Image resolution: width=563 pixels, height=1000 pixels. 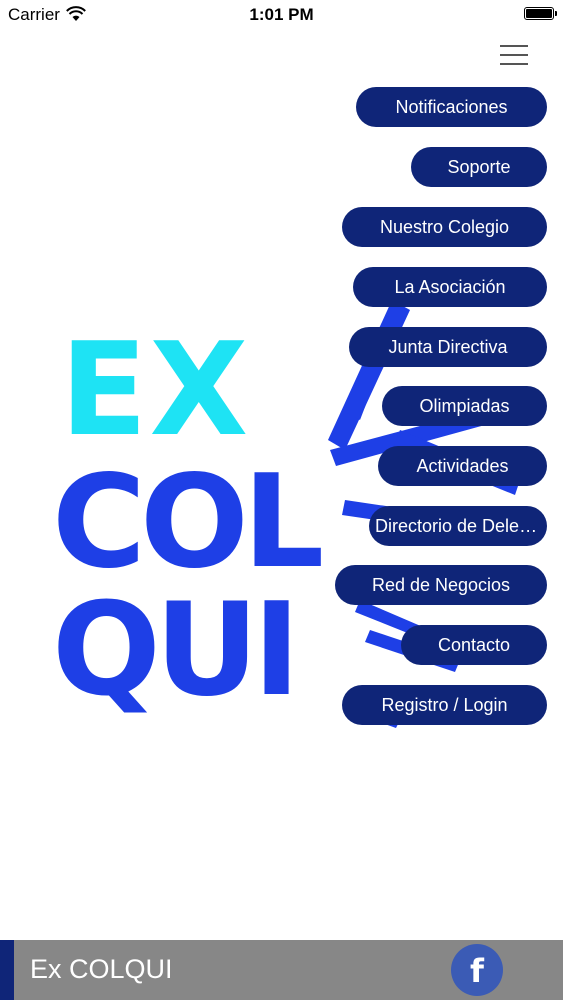 I want to click on logo-text-col: COL, so click(x=187, y=522).